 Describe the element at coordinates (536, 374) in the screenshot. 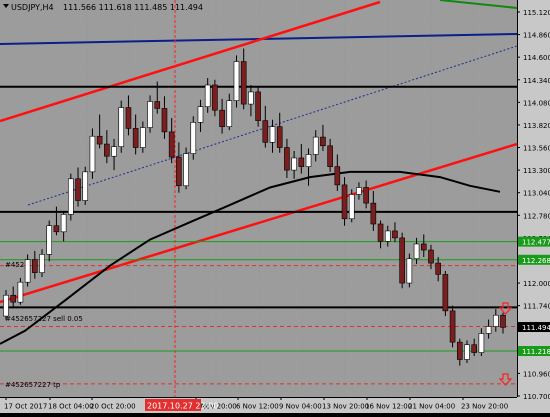

I see `price-tick-label: 110.960` at that location.